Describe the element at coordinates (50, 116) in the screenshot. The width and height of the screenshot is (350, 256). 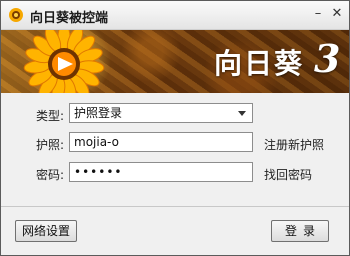
I see `type-label: 类型:` at that location.